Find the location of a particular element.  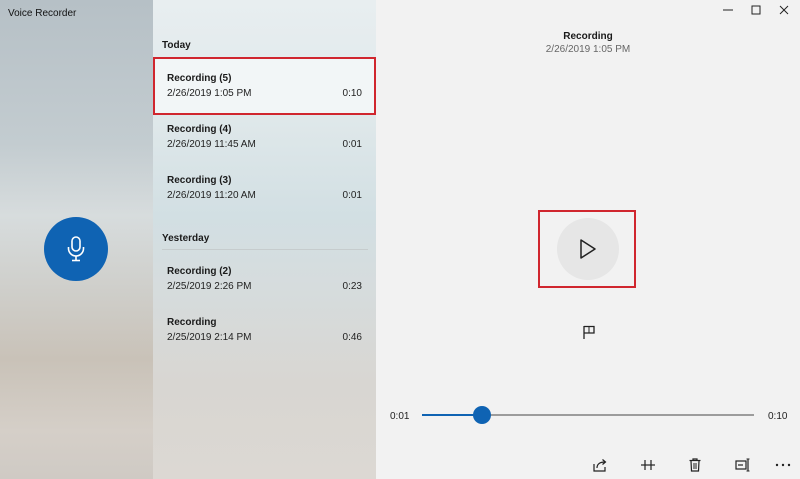

maximize-icon is located at coordinates (756, 10).